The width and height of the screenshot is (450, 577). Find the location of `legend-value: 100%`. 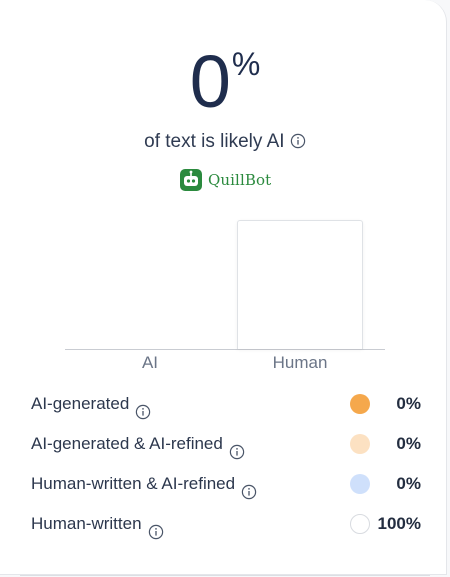

legend-value: 100% is located at coordinates (399, 523).